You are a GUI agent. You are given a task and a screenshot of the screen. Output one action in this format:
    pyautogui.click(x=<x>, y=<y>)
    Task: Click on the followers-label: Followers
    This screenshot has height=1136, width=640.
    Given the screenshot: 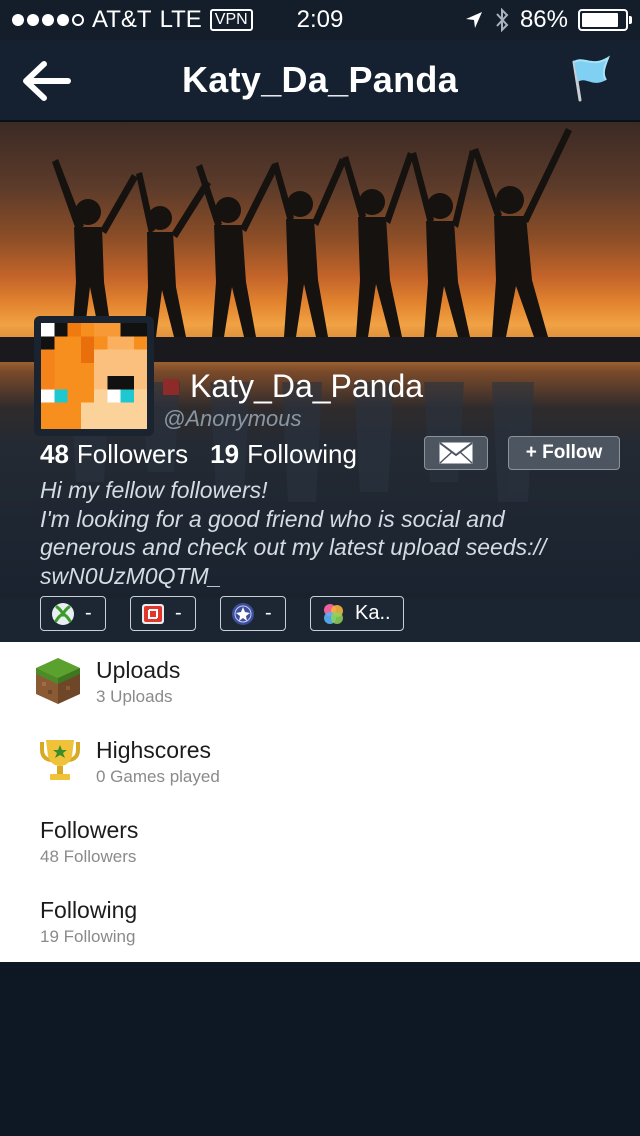 What is the action you would take?
    pyautogui.click(x=132, y=454)
    